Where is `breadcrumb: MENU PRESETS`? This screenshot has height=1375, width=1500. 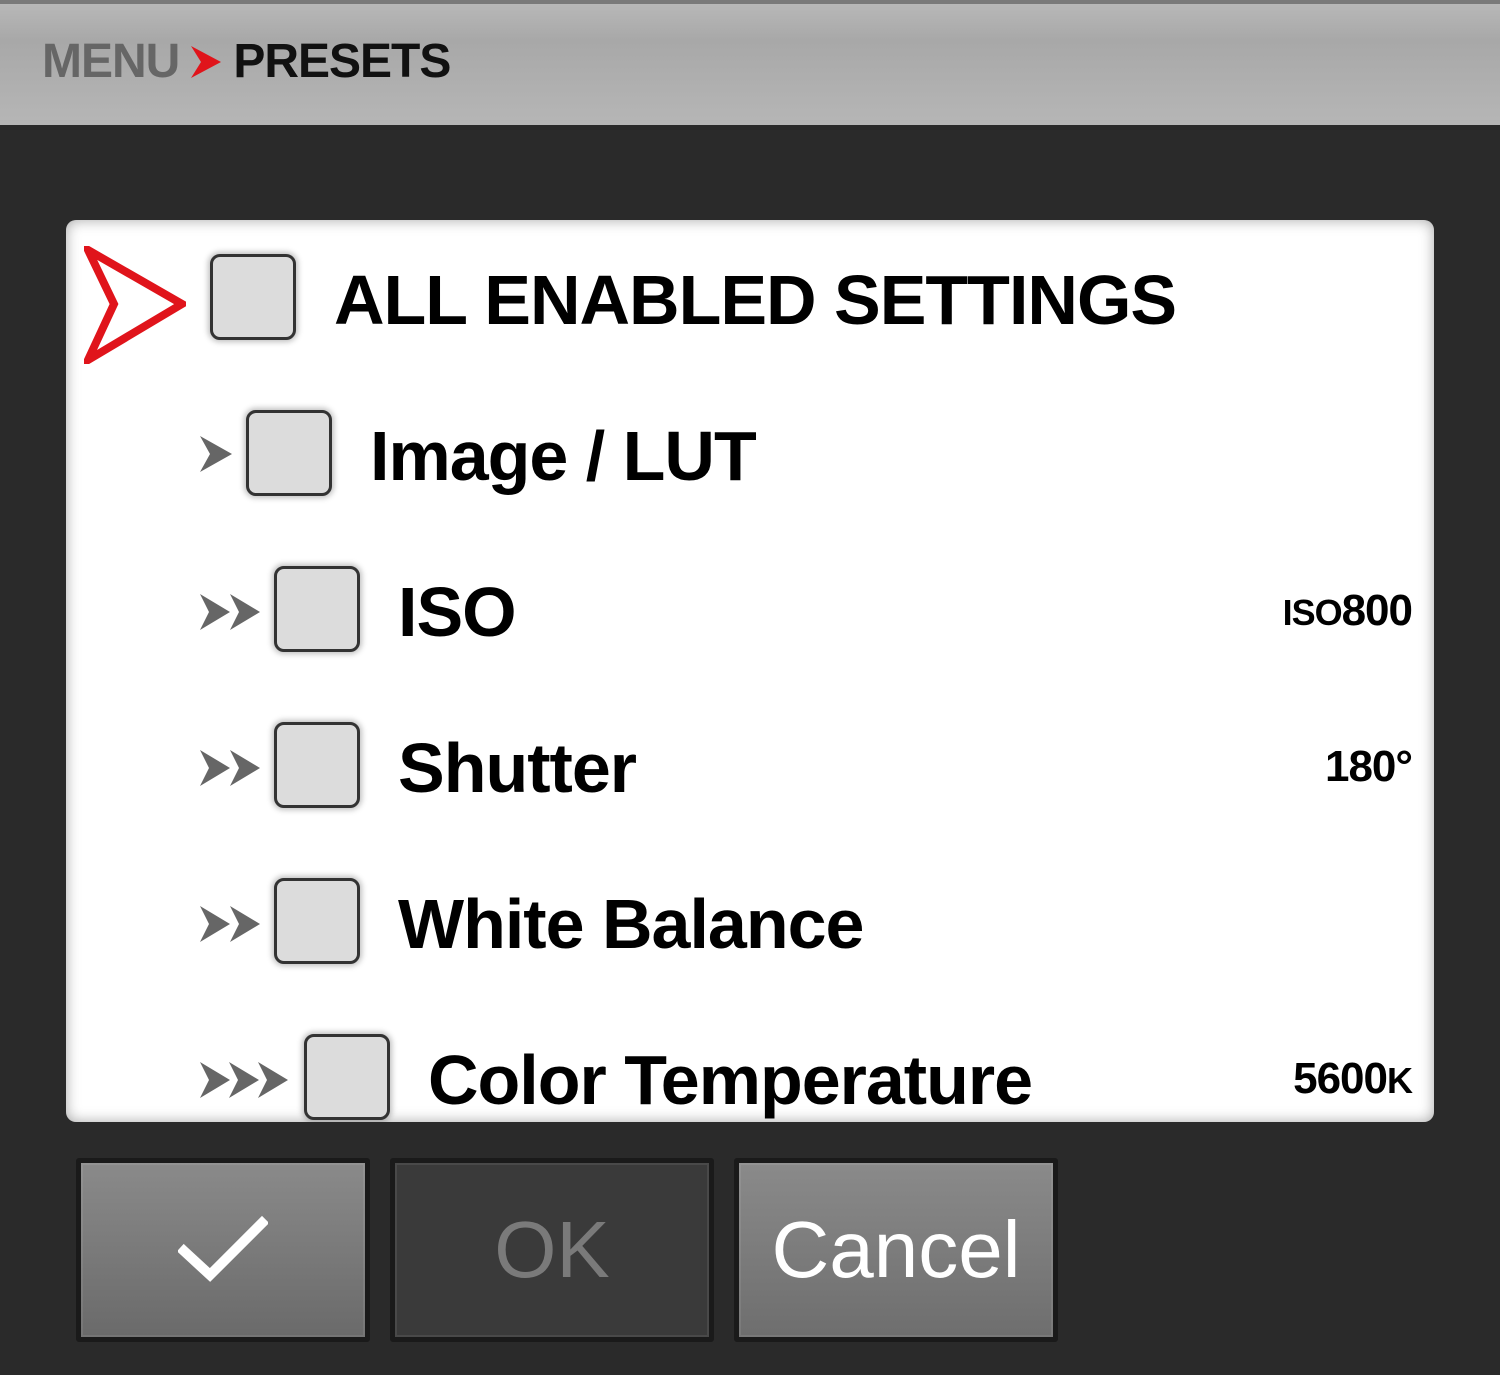 breadcrumb: MENU PRESETS is located at coordinates (246, 61).